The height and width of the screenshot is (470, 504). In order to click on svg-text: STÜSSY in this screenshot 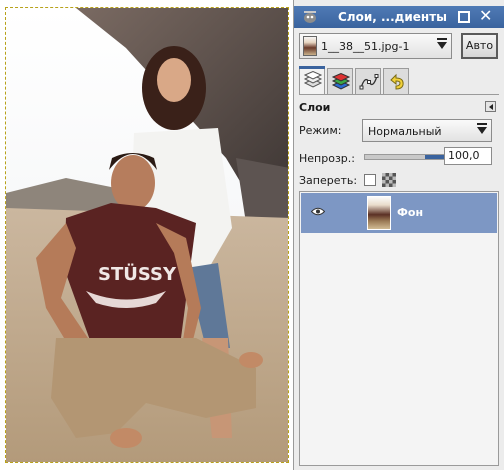, I will do `click(137, 274)`.